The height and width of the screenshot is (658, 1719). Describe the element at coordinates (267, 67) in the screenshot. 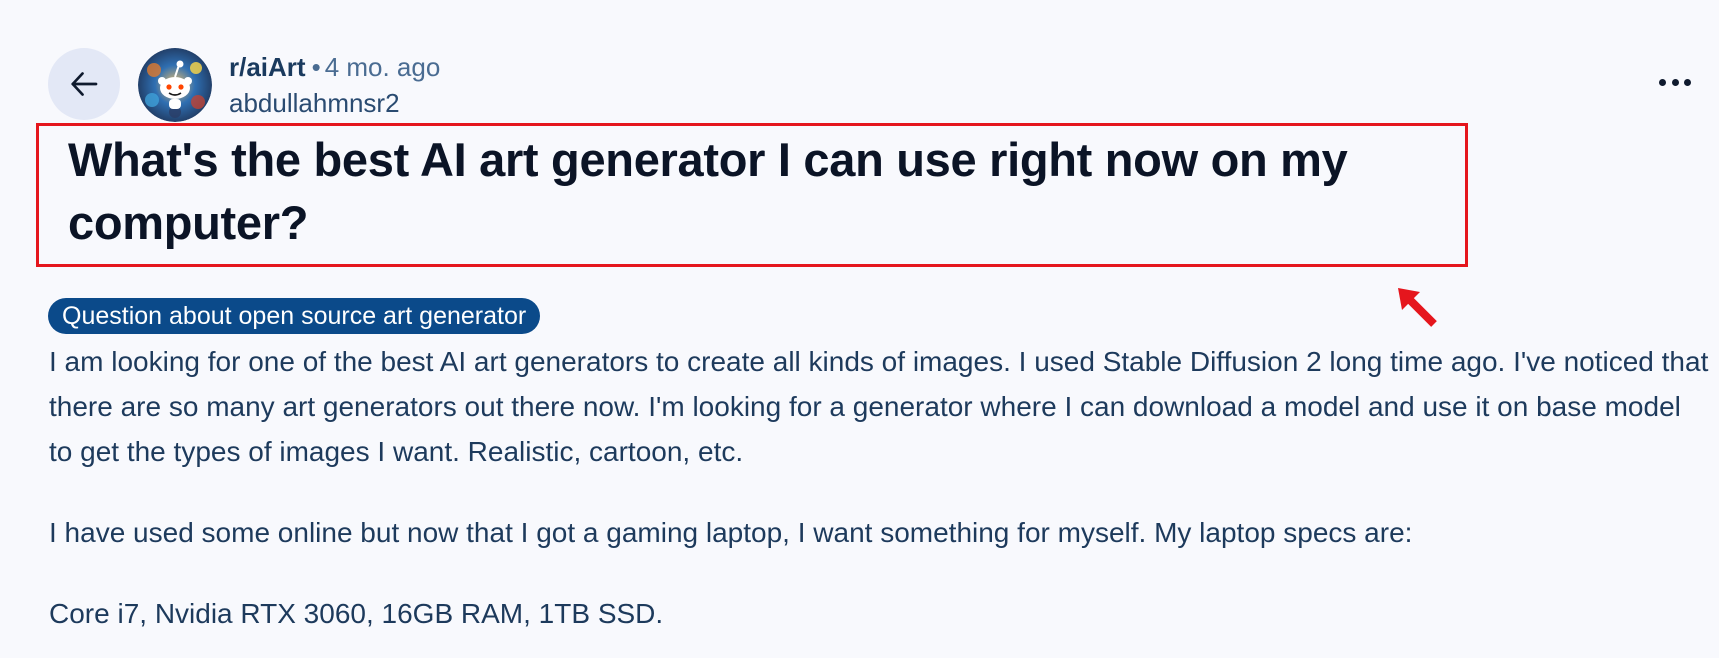

I see `subreddit-name: r/aiArt` at that location.